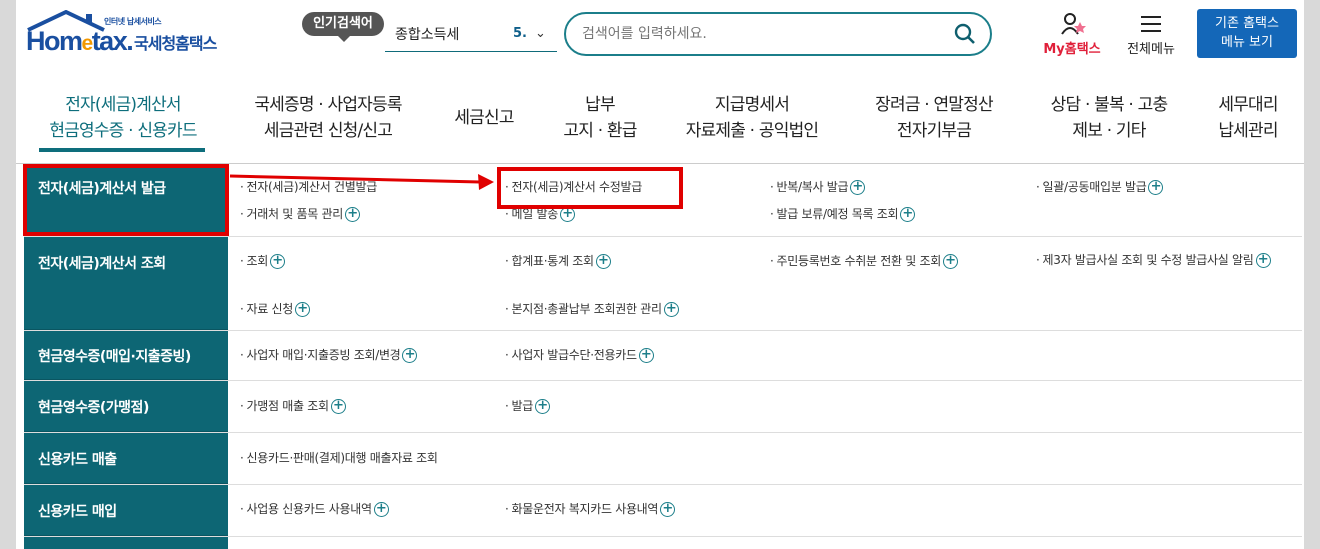 This screenshot has height=549, width=1320. I want to click on menu-link: · 조회 +, so click(262, 260).